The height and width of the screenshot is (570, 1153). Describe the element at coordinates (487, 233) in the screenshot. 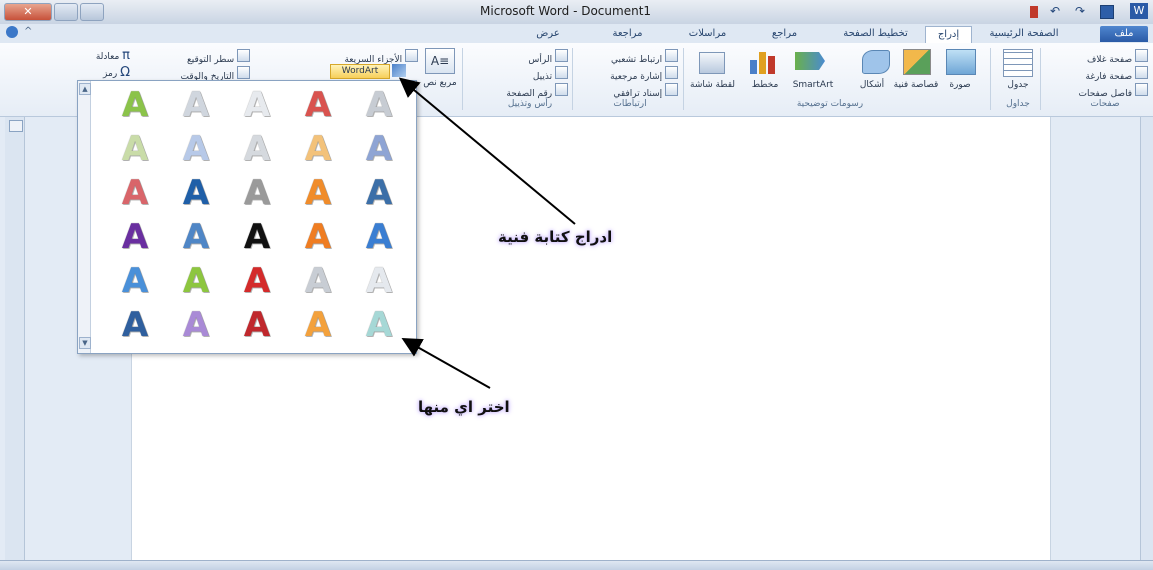

I see `annotation-arrows` at that location.